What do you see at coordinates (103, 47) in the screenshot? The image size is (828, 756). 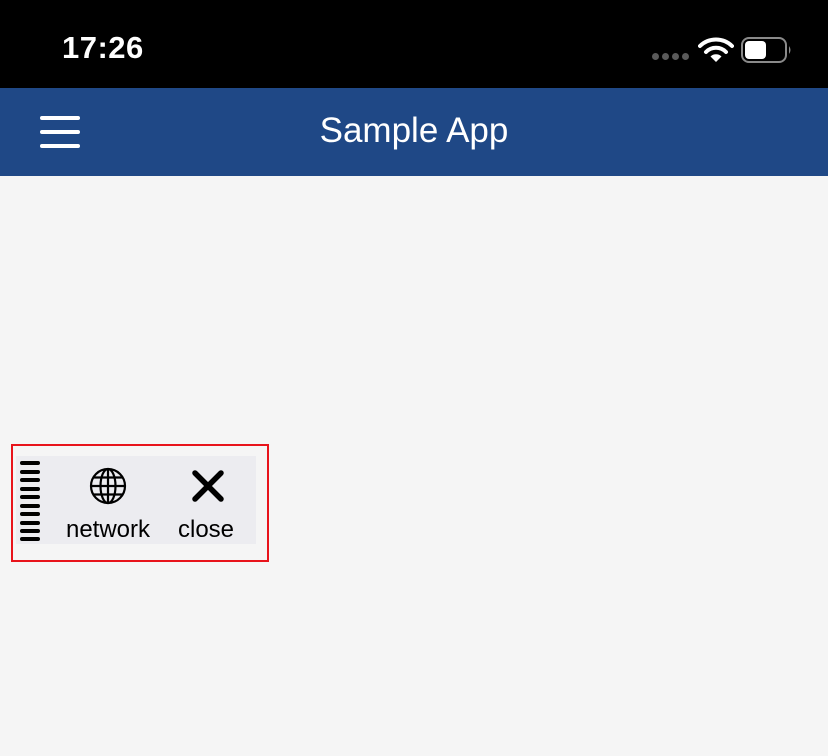 I see `status-time: 17:26` at bounding box center [103, 47].